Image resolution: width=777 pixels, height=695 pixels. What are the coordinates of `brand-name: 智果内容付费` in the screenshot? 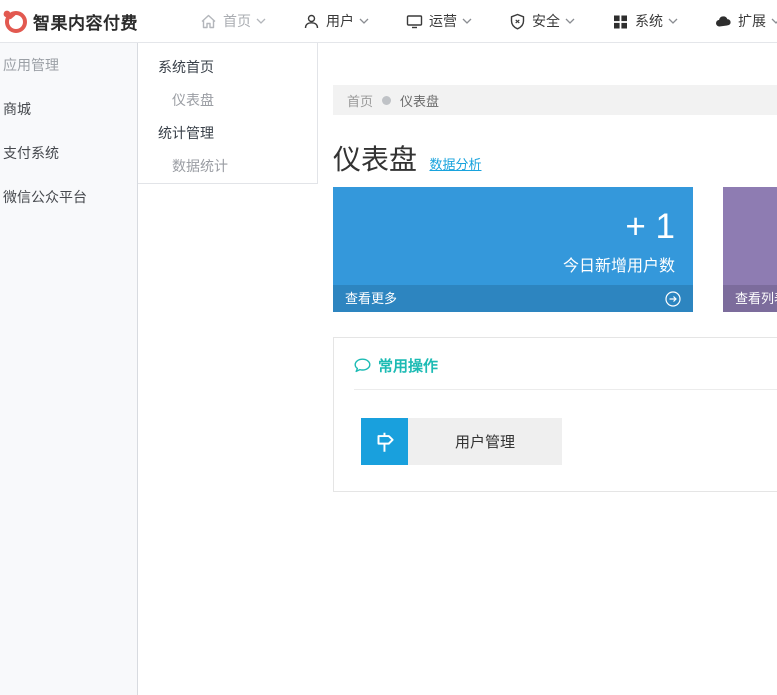 It's located at (85, 23).